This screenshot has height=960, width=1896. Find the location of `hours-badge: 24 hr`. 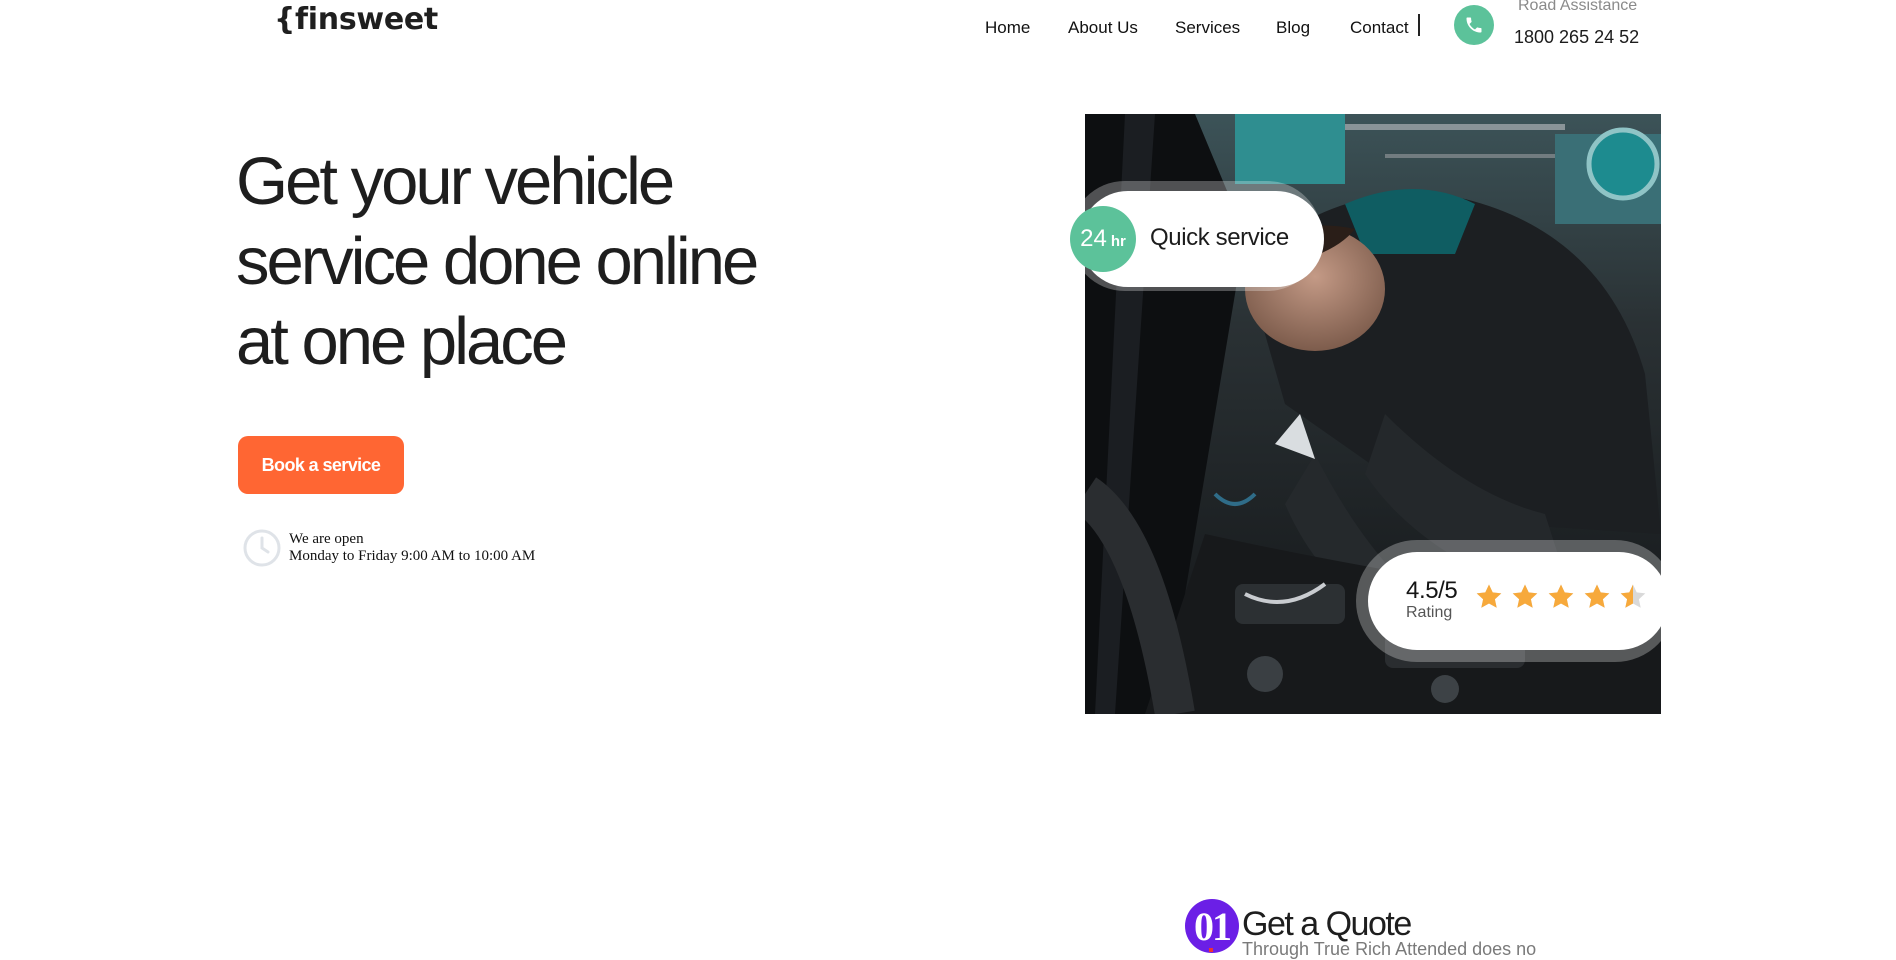

hours-badge: 24 hr is located at coordinates (1103, 239).